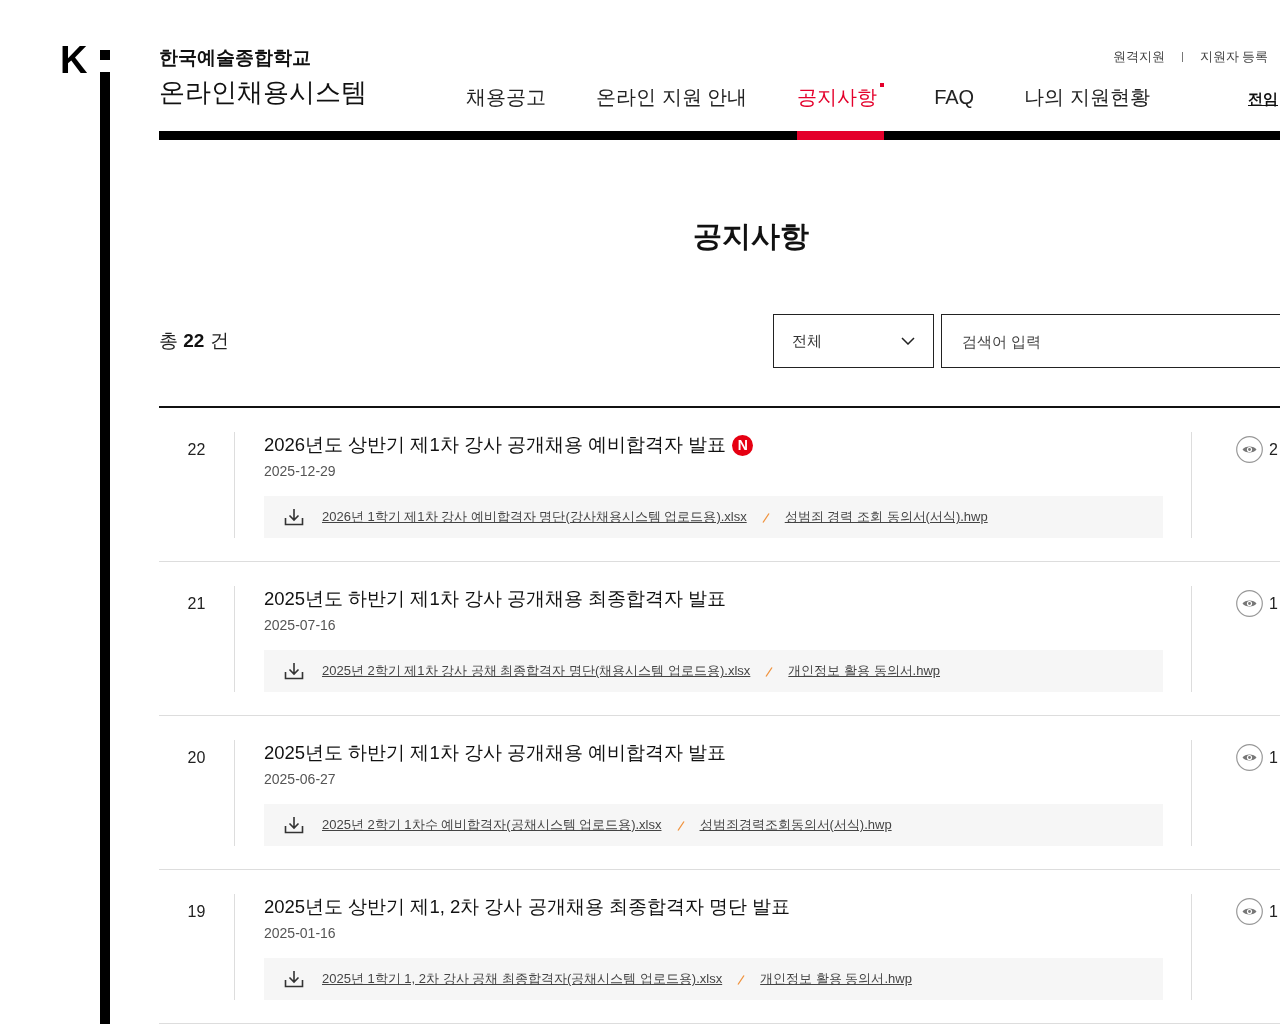 The image size is (1280, 1024). What do you see at coordinates (954, 111) in the screenshot?
I see `nav-tab: FAQ` at bounding box center [954, 111].